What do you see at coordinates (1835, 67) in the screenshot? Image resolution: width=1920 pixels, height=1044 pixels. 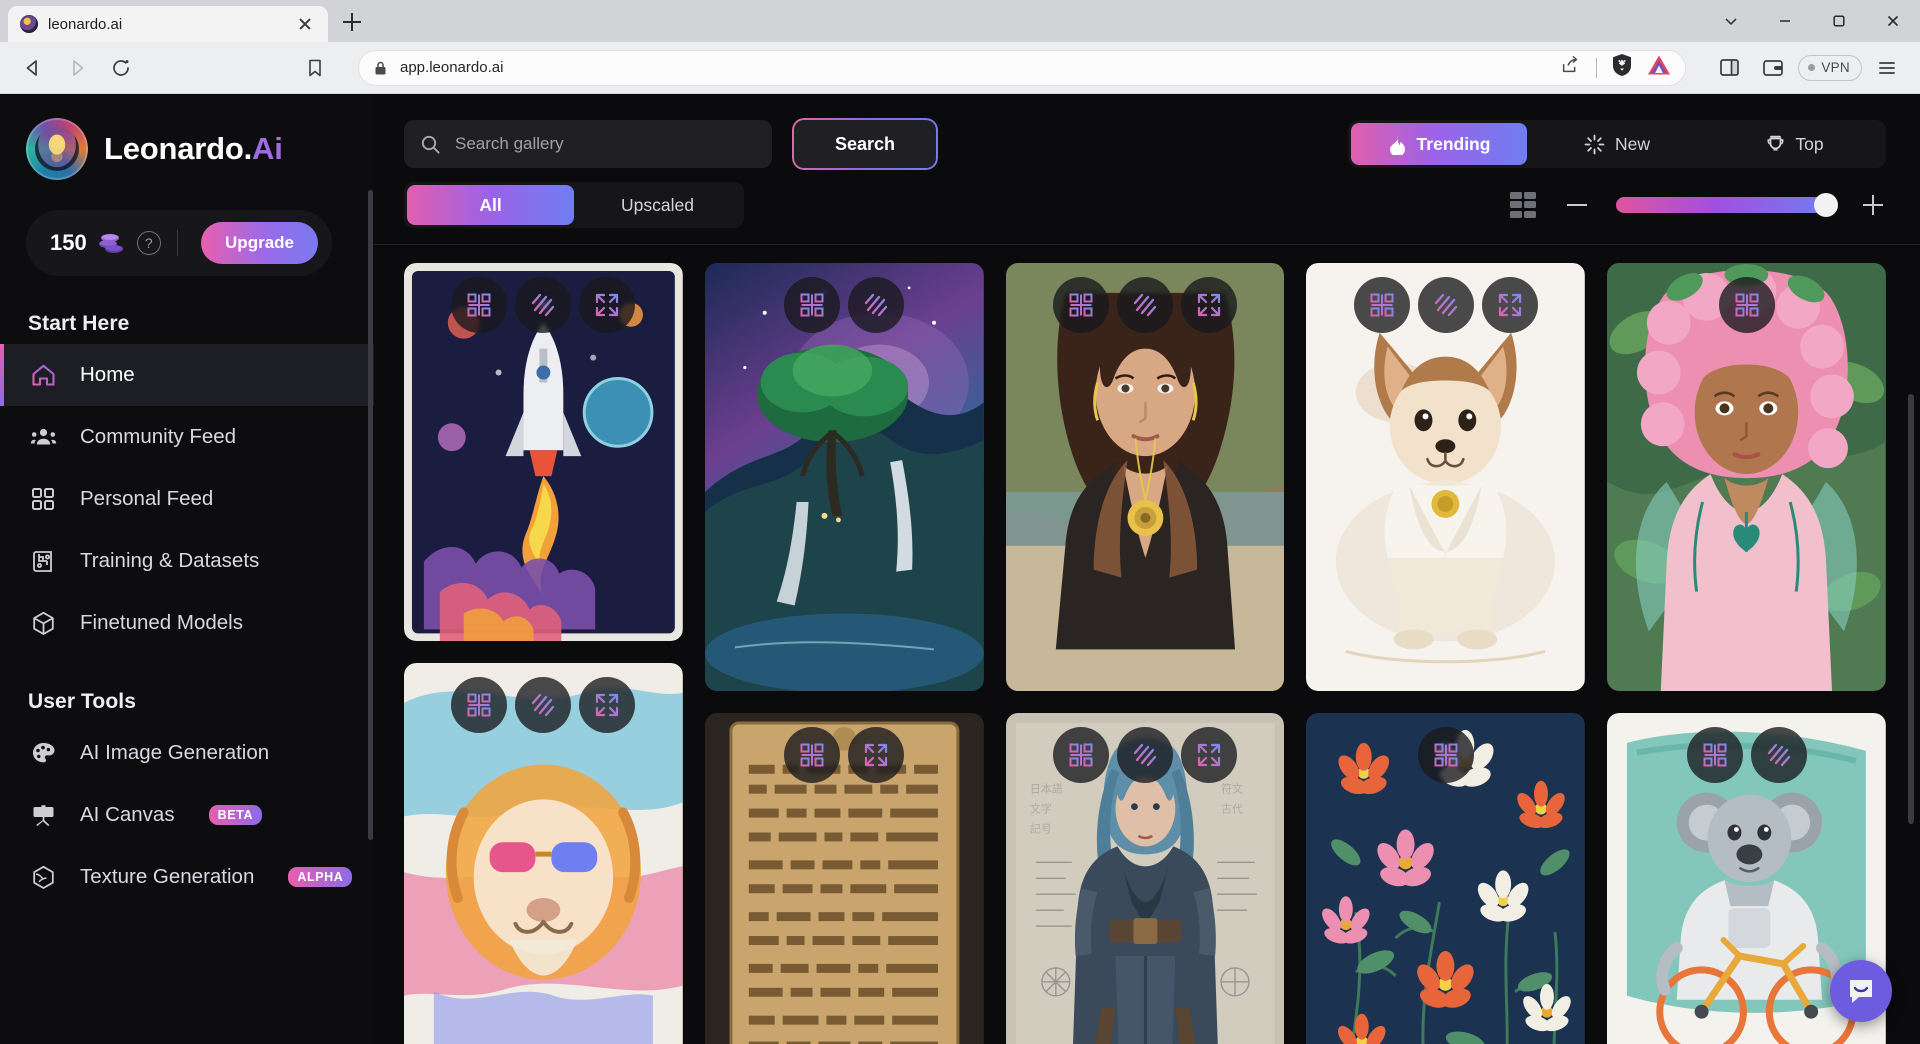 I see `vpn-label: VPN` at bounding box center [1835, 67].